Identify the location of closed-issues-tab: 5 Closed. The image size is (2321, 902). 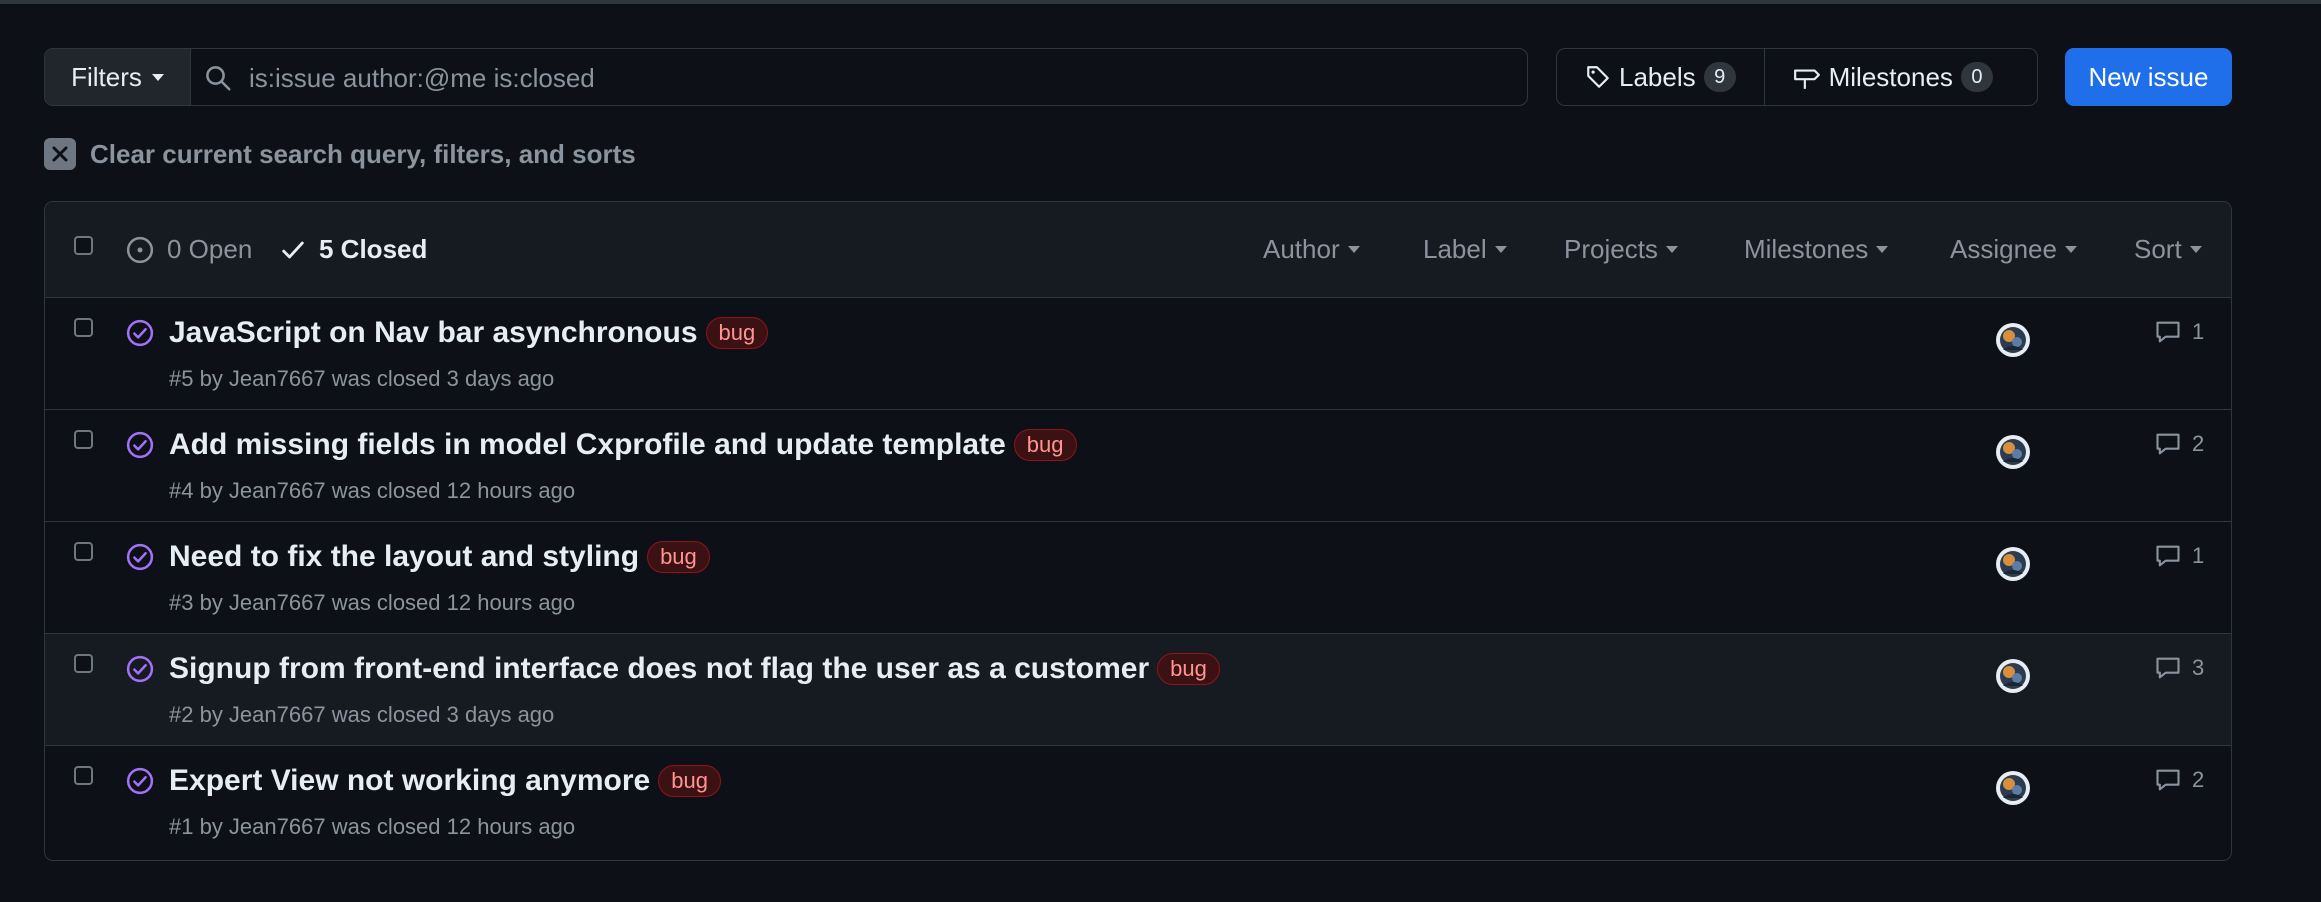
(353, 249).